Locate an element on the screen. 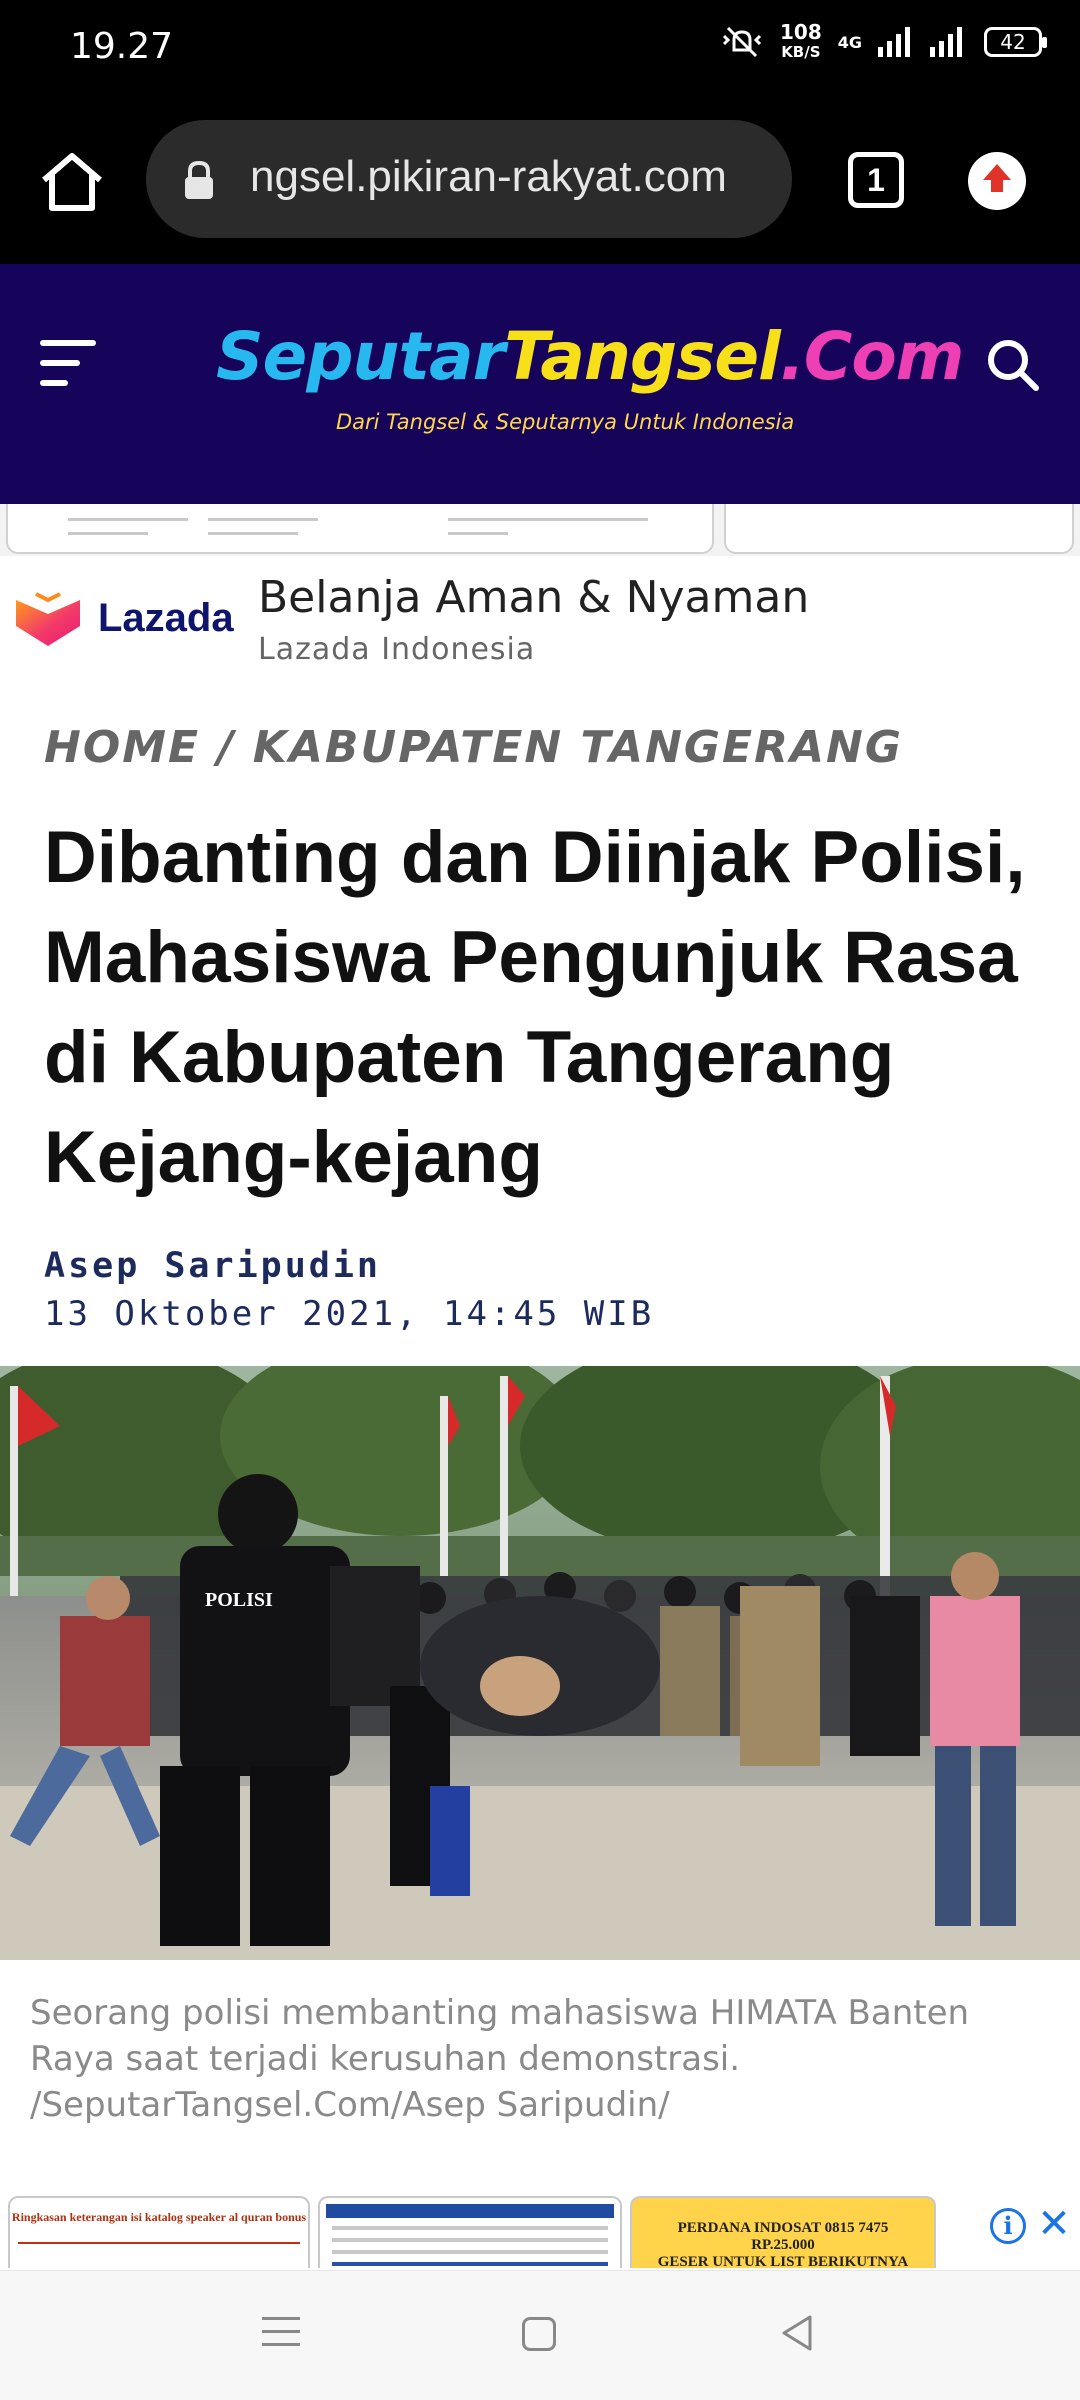 The height and width of the screenshot is (2400, 1080). network-type-label: 4G is located at coordinates (849, 42).